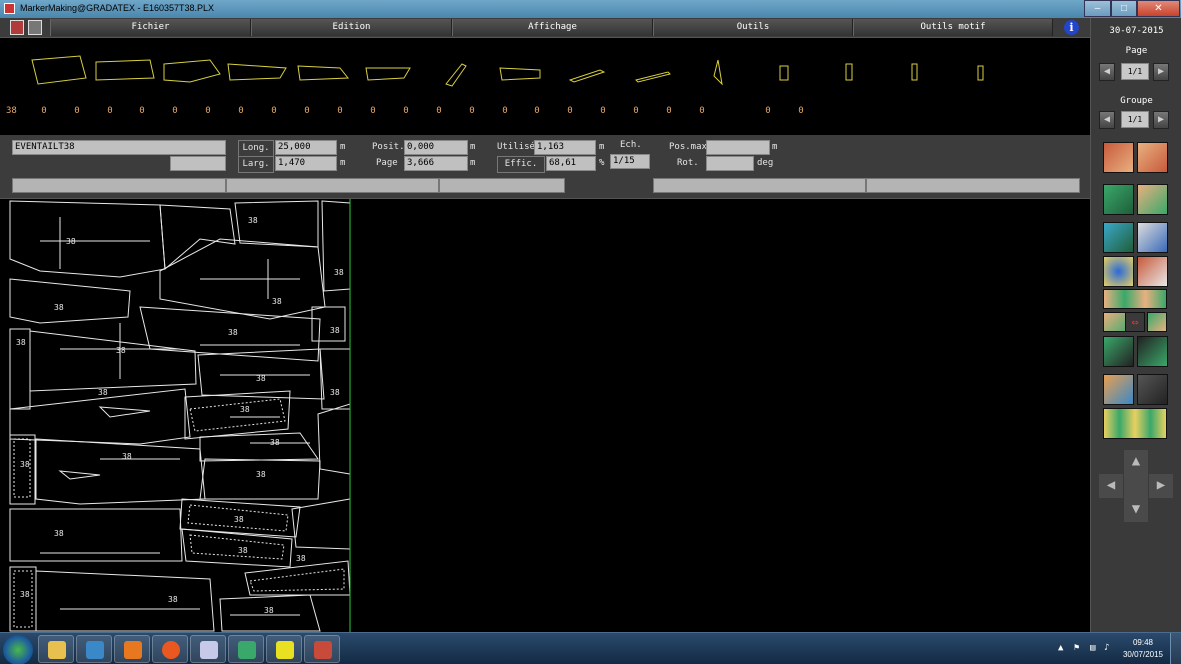  What do you see at coordinates (1161, 72) in the screenshot?
I see `page-next-button: ▶` at bounding box center [1161, 72].